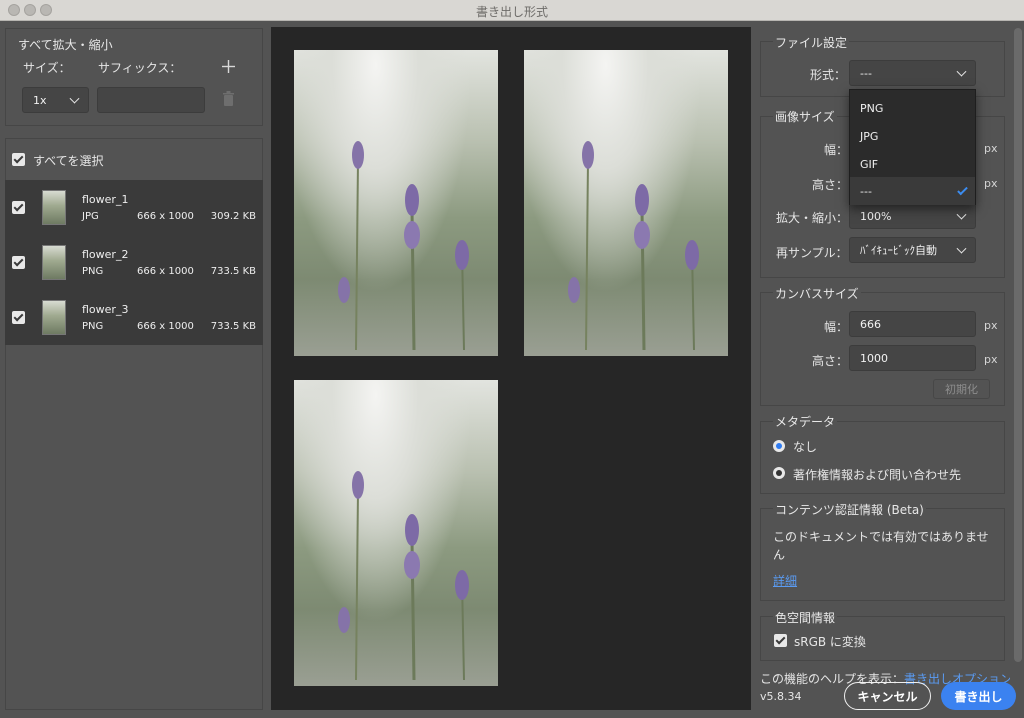  I want to click on select-all-checkbox, so click(18, 159).